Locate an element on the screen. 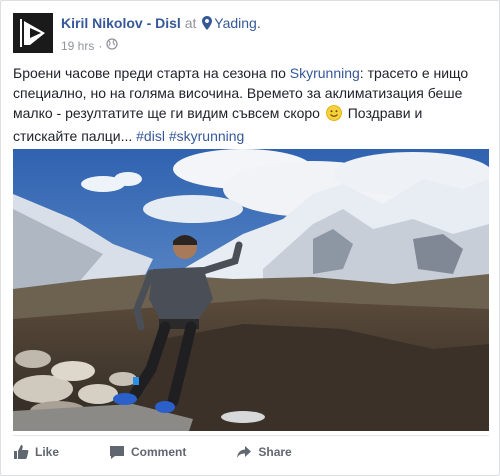  share-arrow-icon is located at coordinates (244, 451).